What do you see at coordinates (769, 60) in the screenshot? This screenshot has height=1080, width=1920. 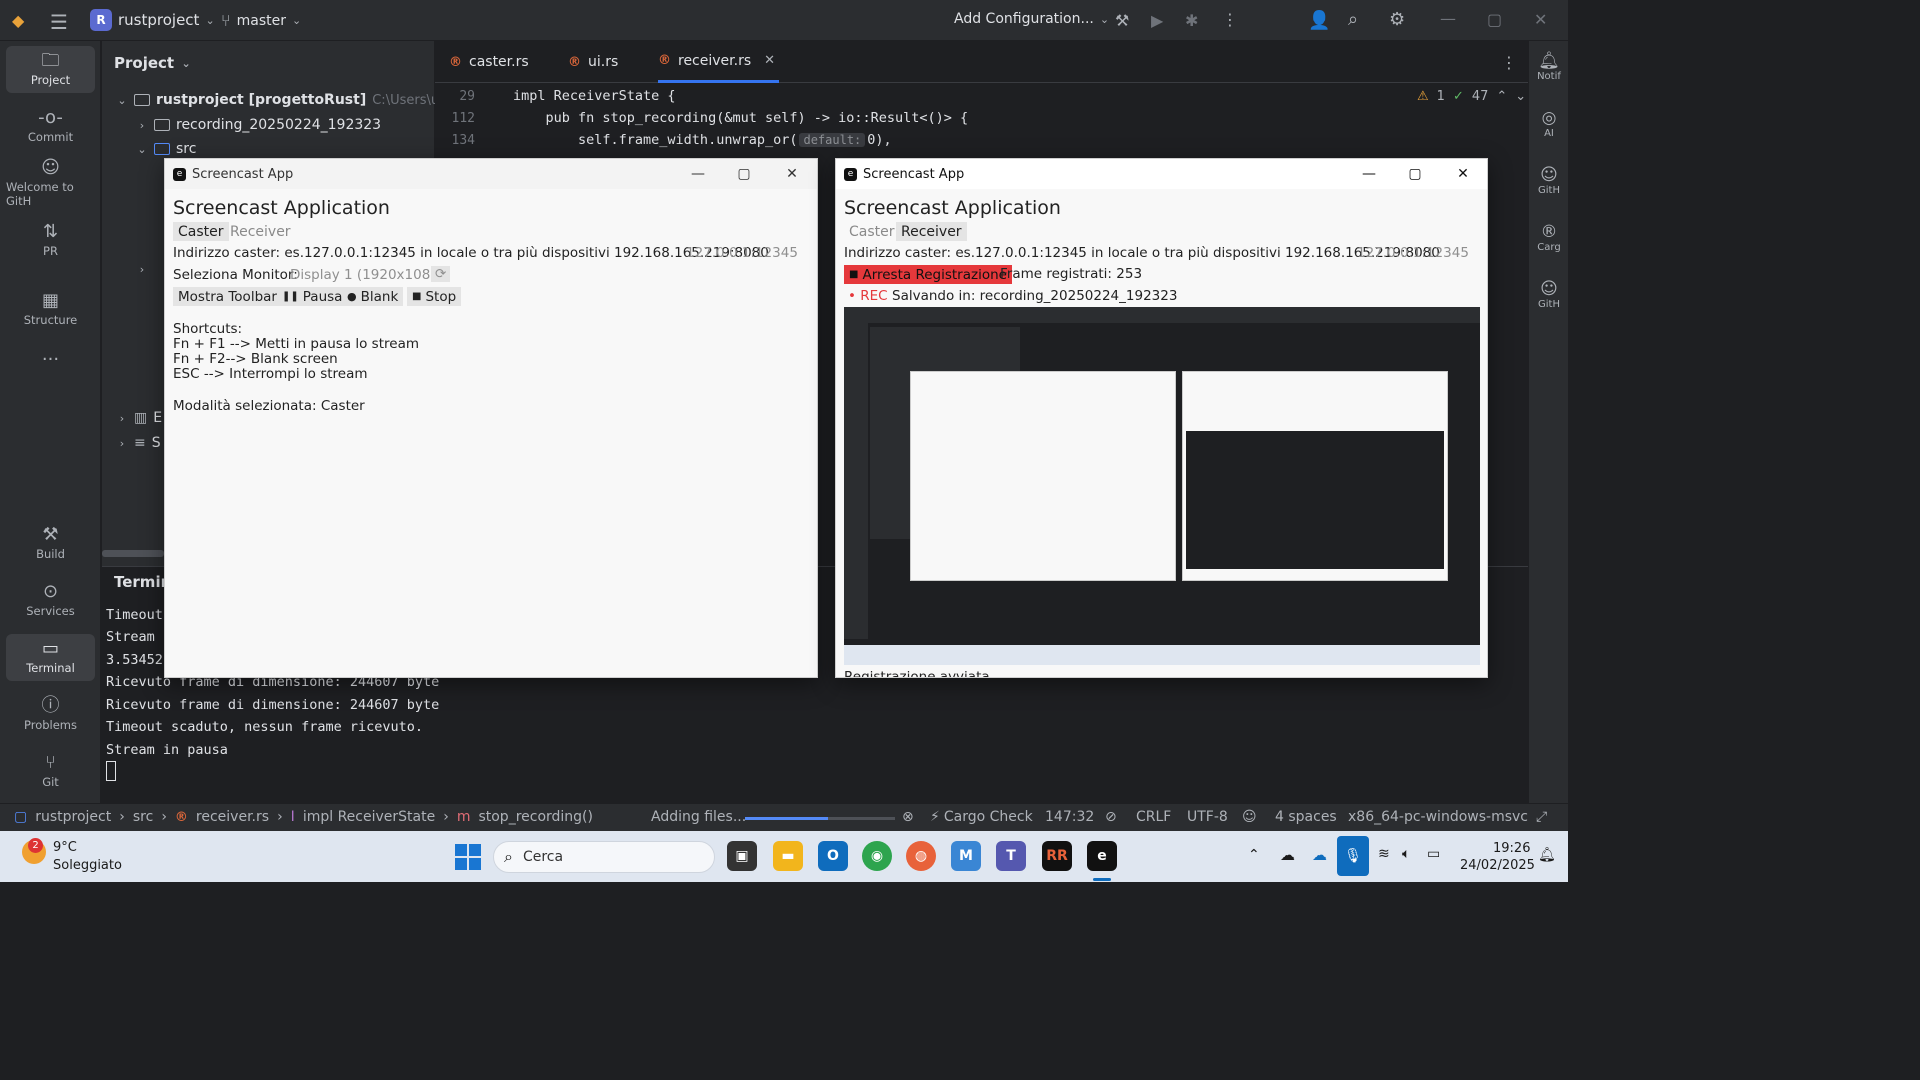 I see `close-tab-icon: ✕` at bounding box center [769, 60].